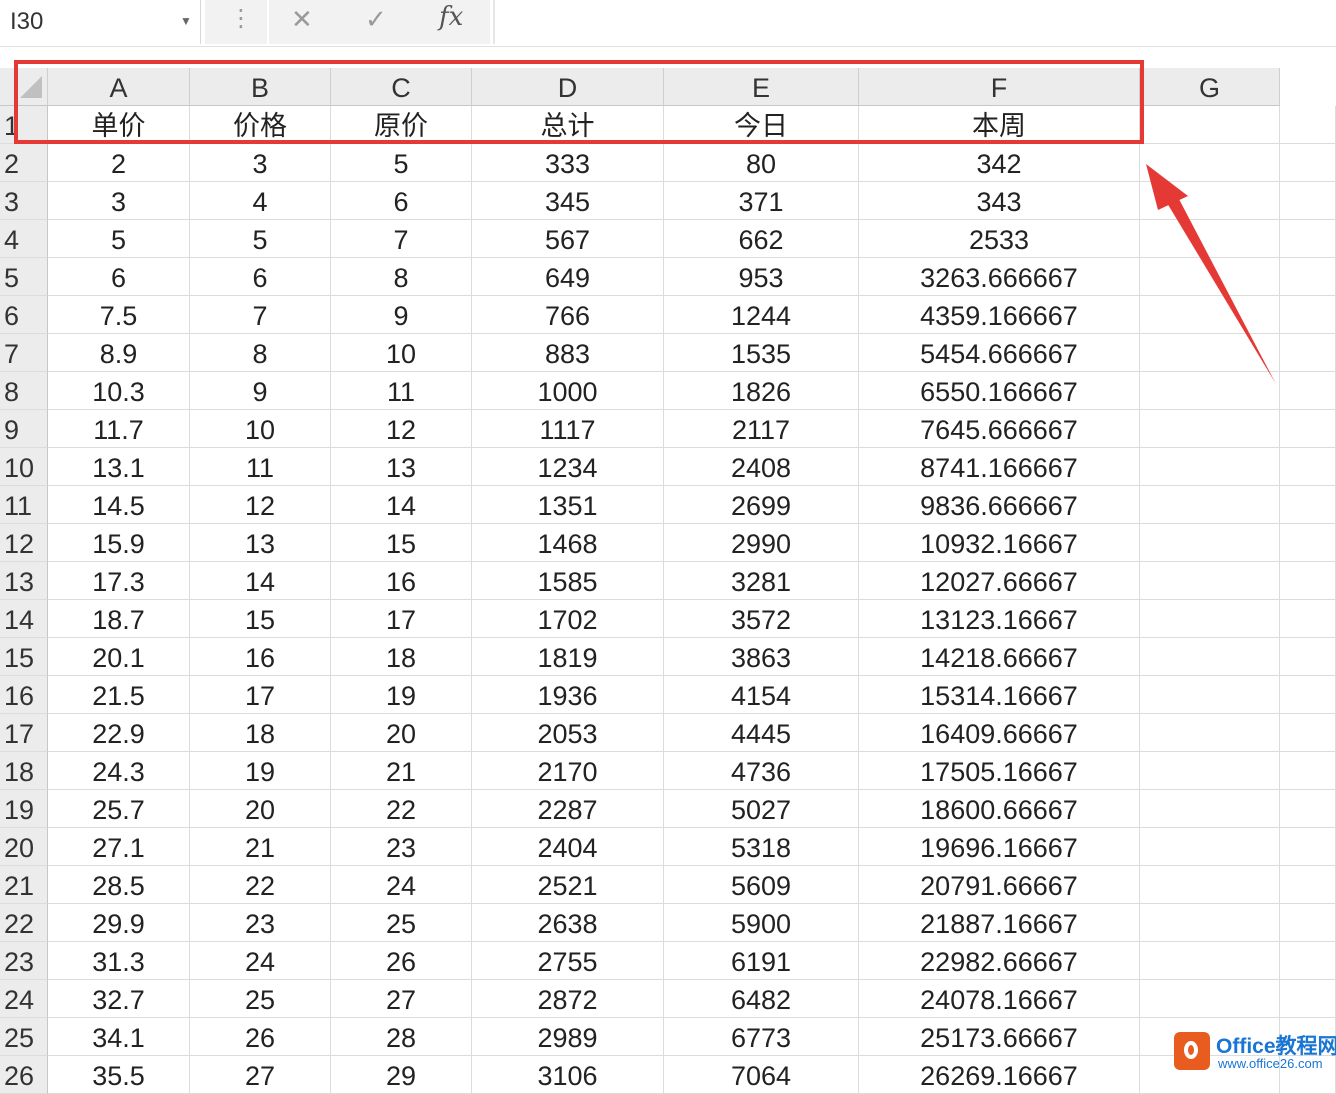 The height and width of the screenshot is (1094, 1336). I want to click on cell-e7: 1535, so click(761, 353).